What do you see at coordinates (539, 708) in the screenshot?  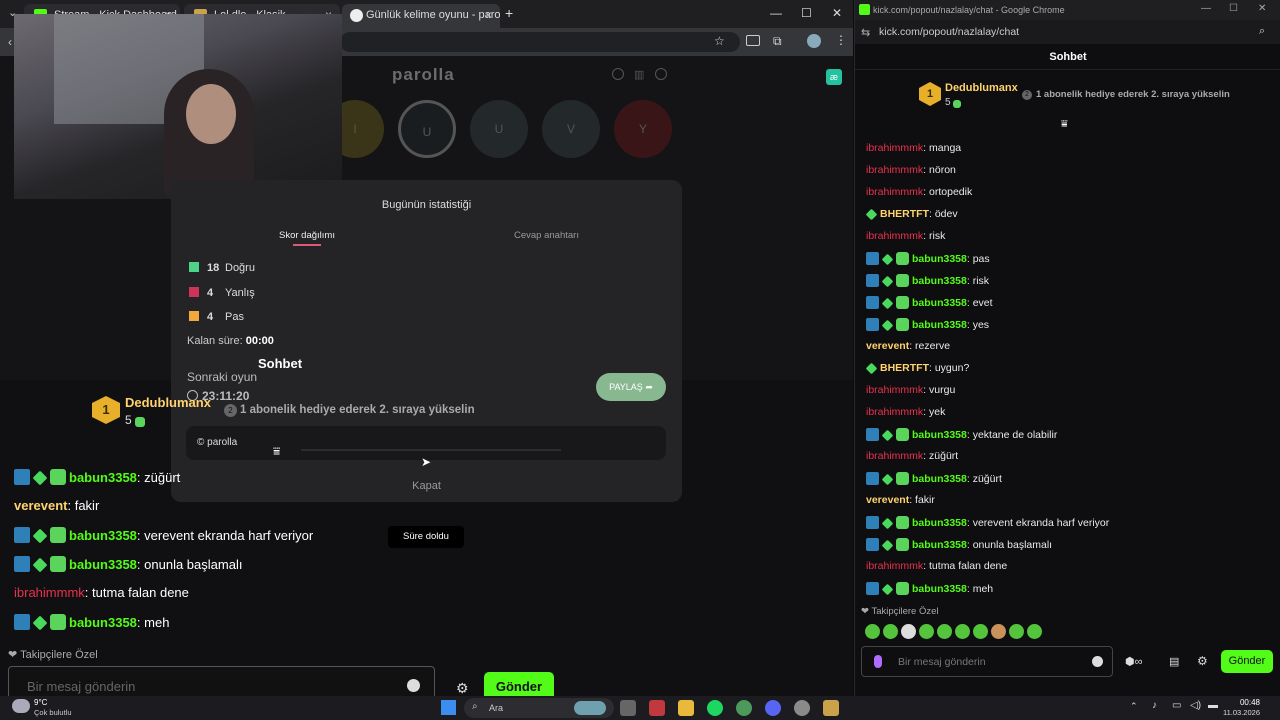 I see `taskbar-search: ⌕ Ara` at bounding box center [539, 708].